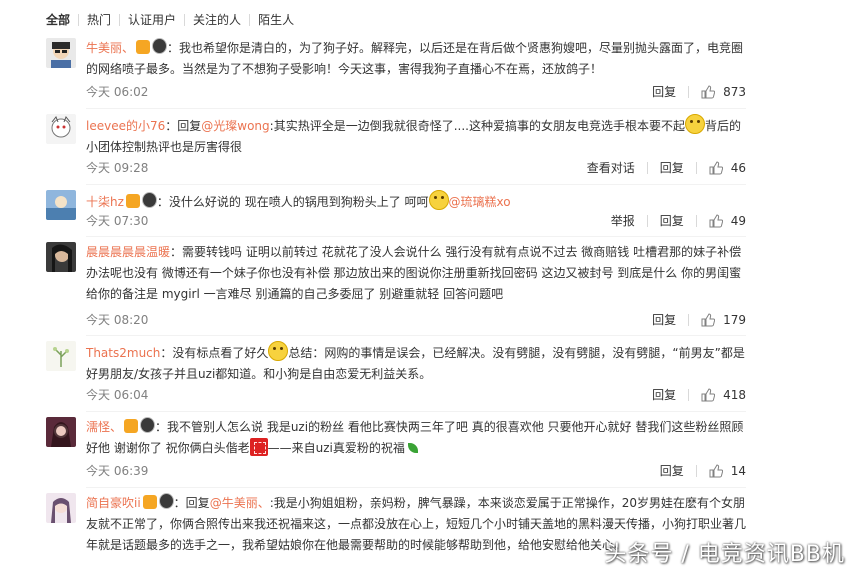  What do you see at coordinates (717, 92) in the screenshot?
I see `like-button: 873` at bounding box center [717, 92].